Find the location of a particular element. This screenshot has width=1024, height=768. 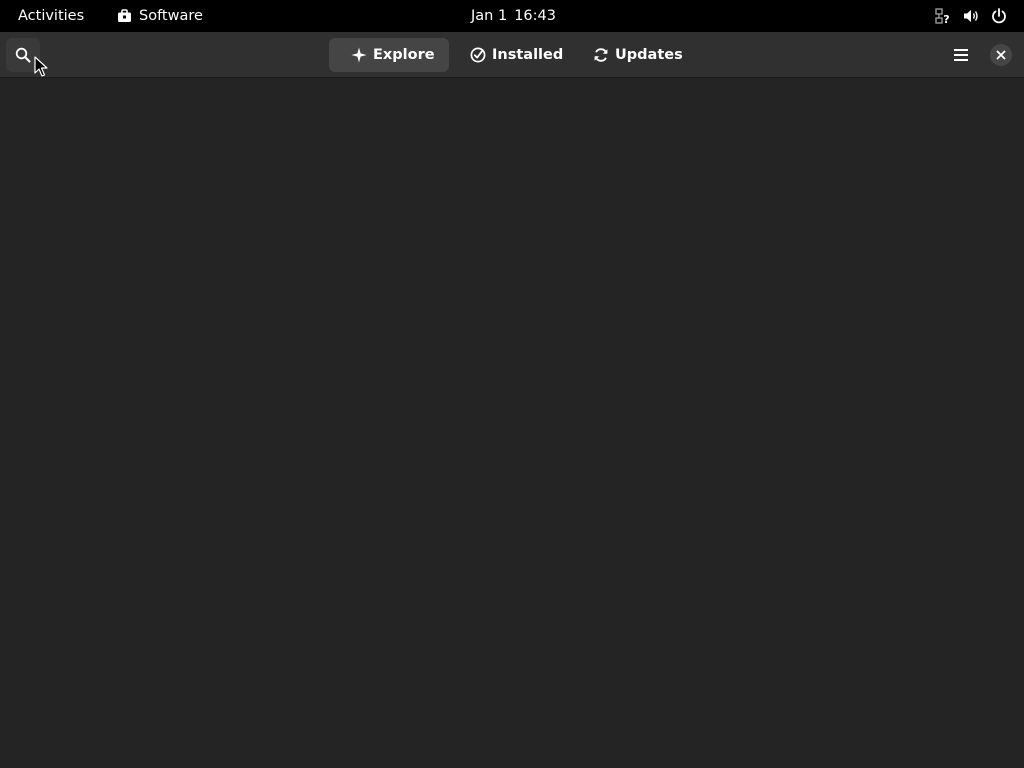

close-button is located at coordinates (1001, 55).